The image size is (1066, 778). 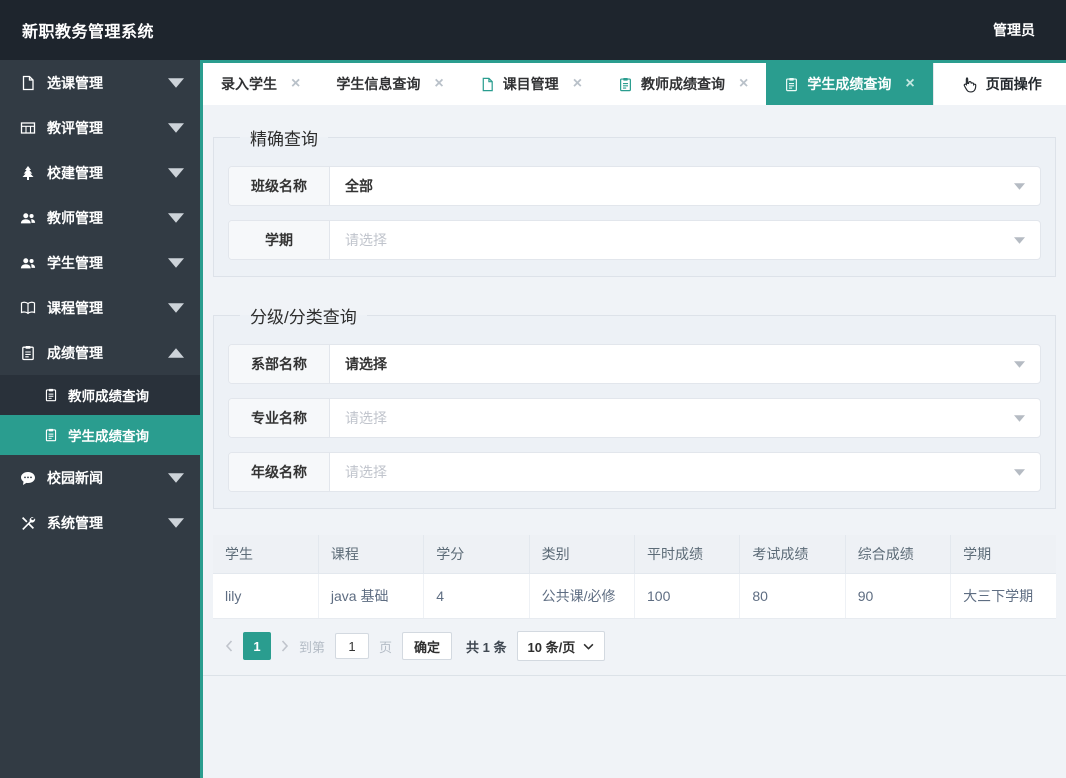 I want to click on tab: 学生信息查询 ×, so click(x=389, y=84).